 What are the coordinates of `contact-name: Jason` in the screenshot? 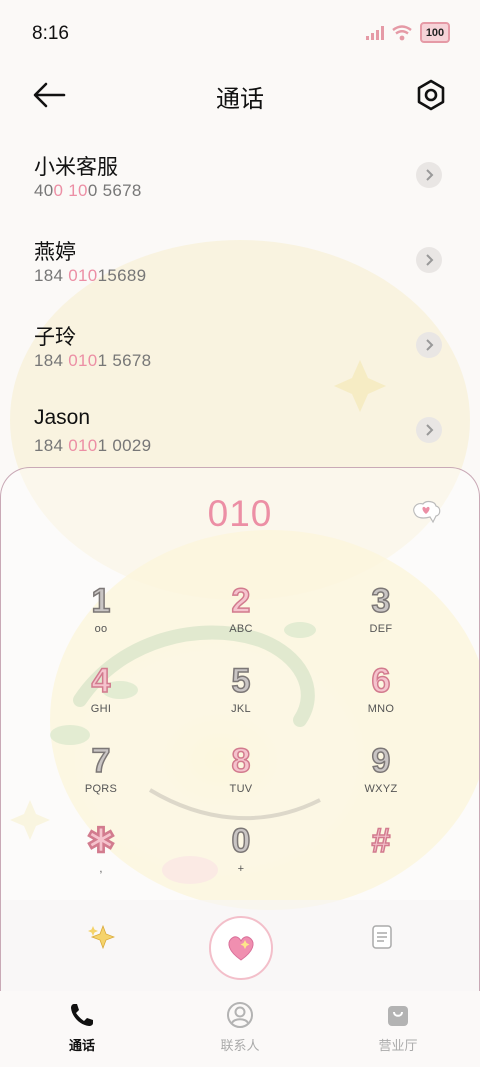 It's located at (62, 417).